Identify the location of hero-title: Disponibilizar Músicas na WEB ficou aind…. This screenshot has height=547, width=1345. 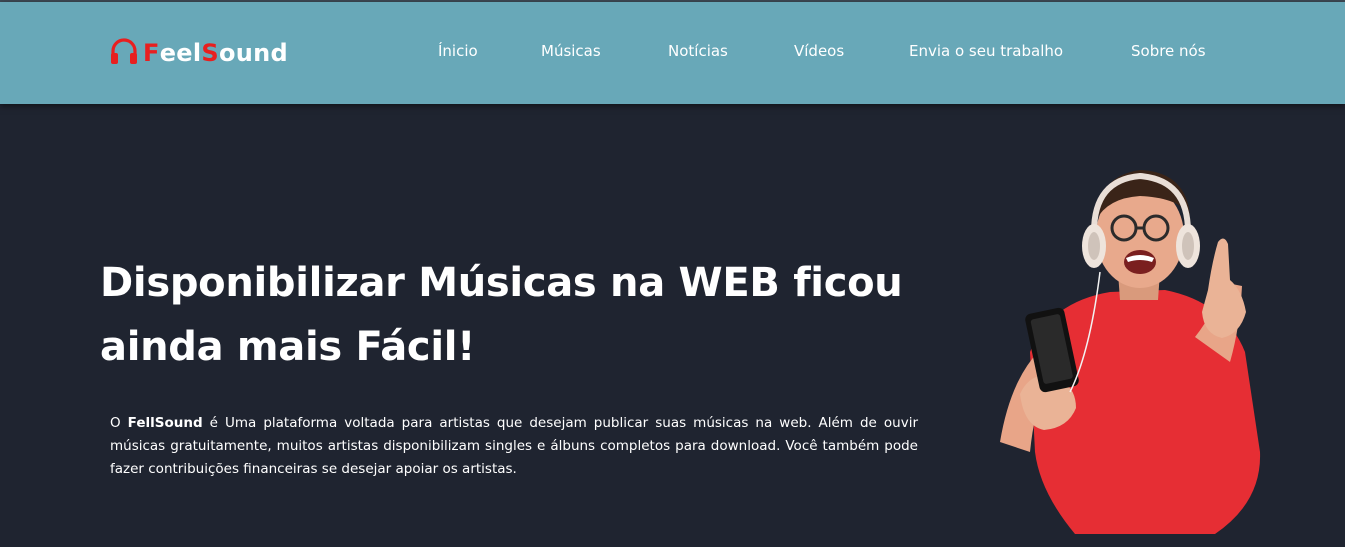
(520, 315).